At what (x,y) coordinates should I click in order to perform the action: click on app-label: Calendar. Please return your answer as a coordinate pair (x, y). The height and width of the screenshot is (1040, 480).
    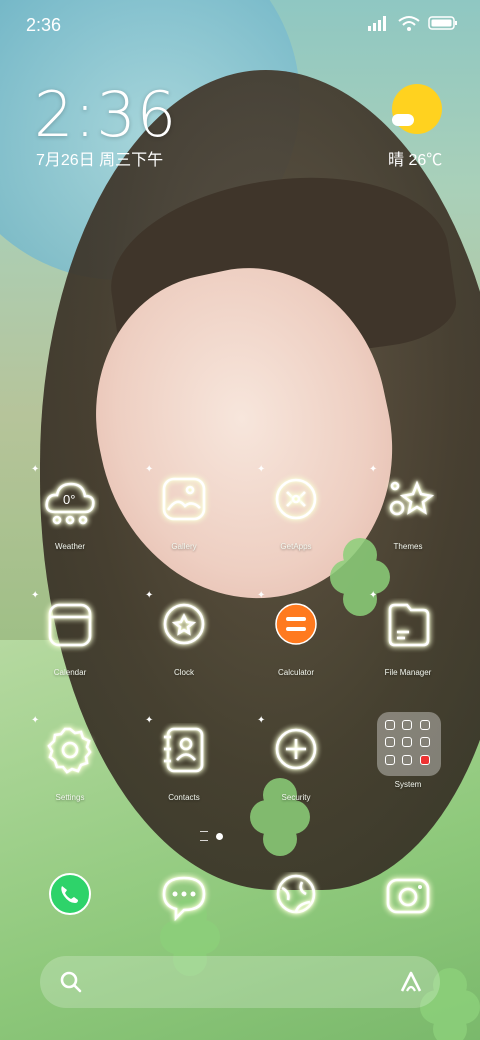
    Looking at the image, I should click on (70, 672).